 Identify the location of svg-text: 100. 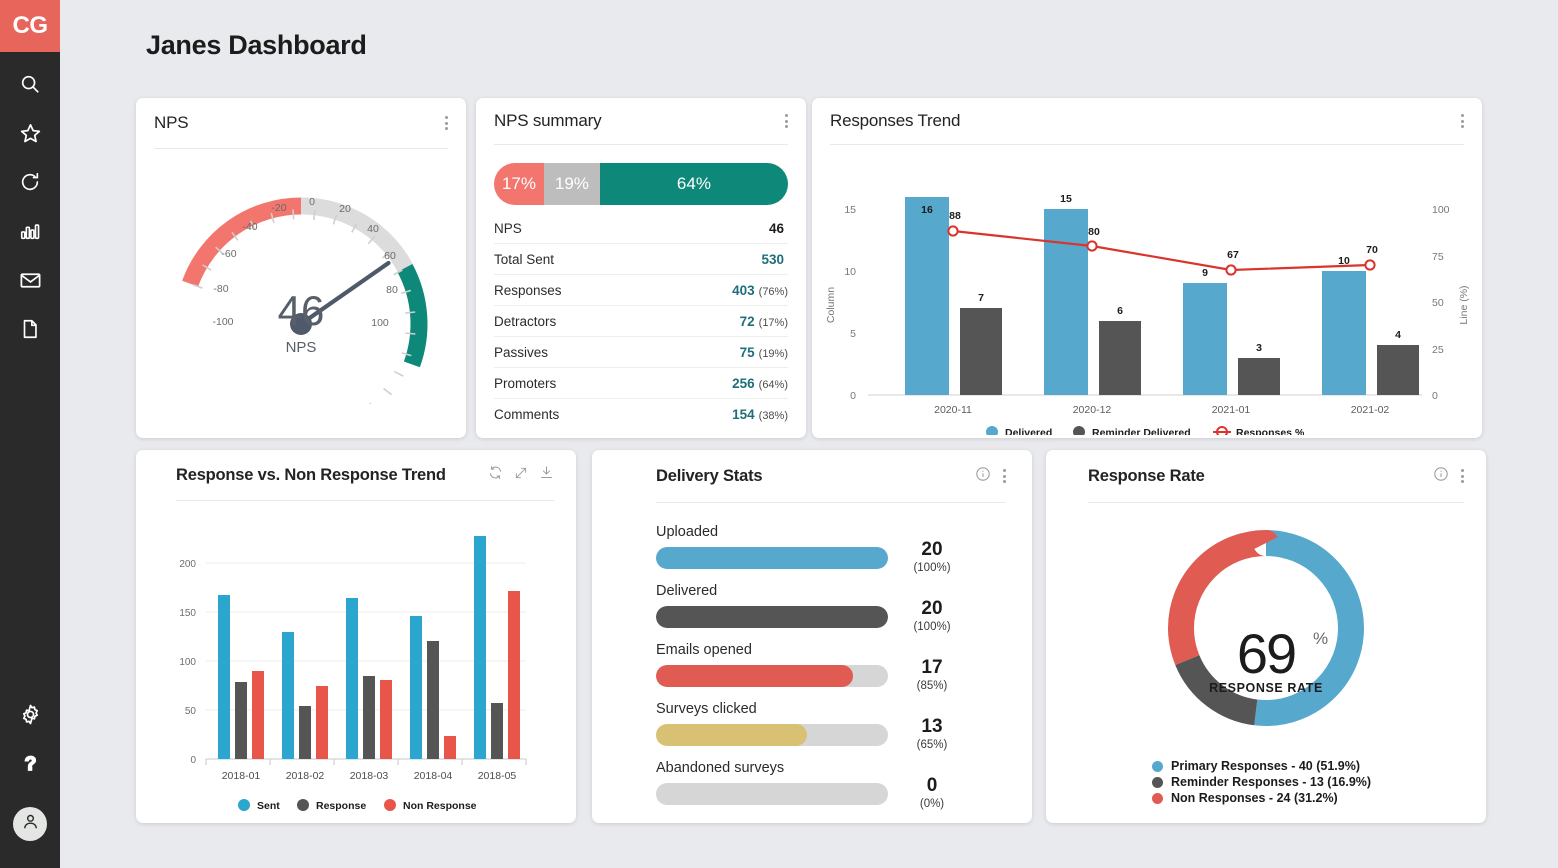
(1441, 210).